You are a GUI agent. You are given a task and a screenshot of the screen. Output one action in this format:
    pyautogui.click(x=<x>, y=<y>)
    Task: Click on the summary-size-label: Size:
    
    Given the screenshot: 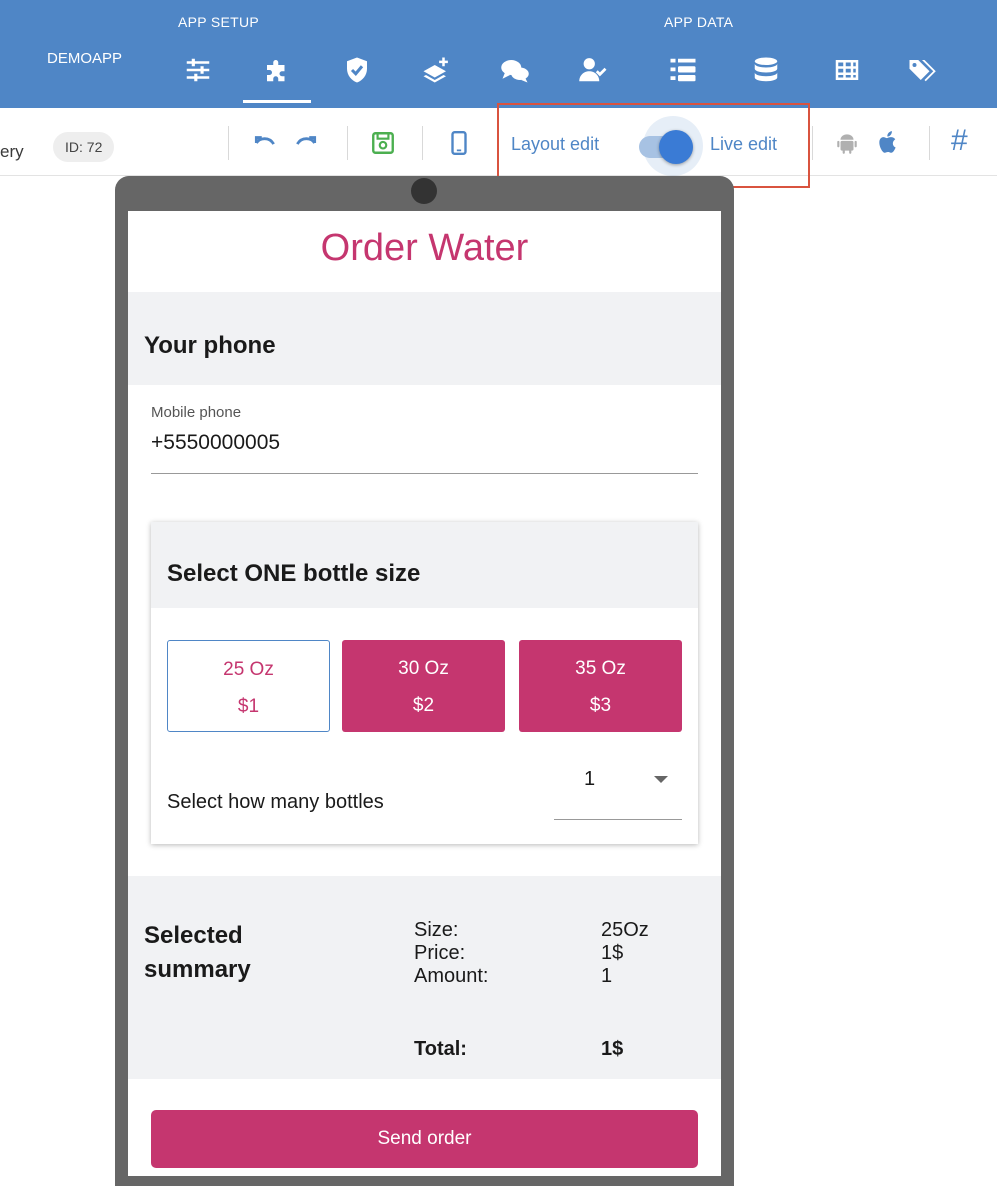 What is the action you would take?
    pyautogui.click(x=436, y=930)
    